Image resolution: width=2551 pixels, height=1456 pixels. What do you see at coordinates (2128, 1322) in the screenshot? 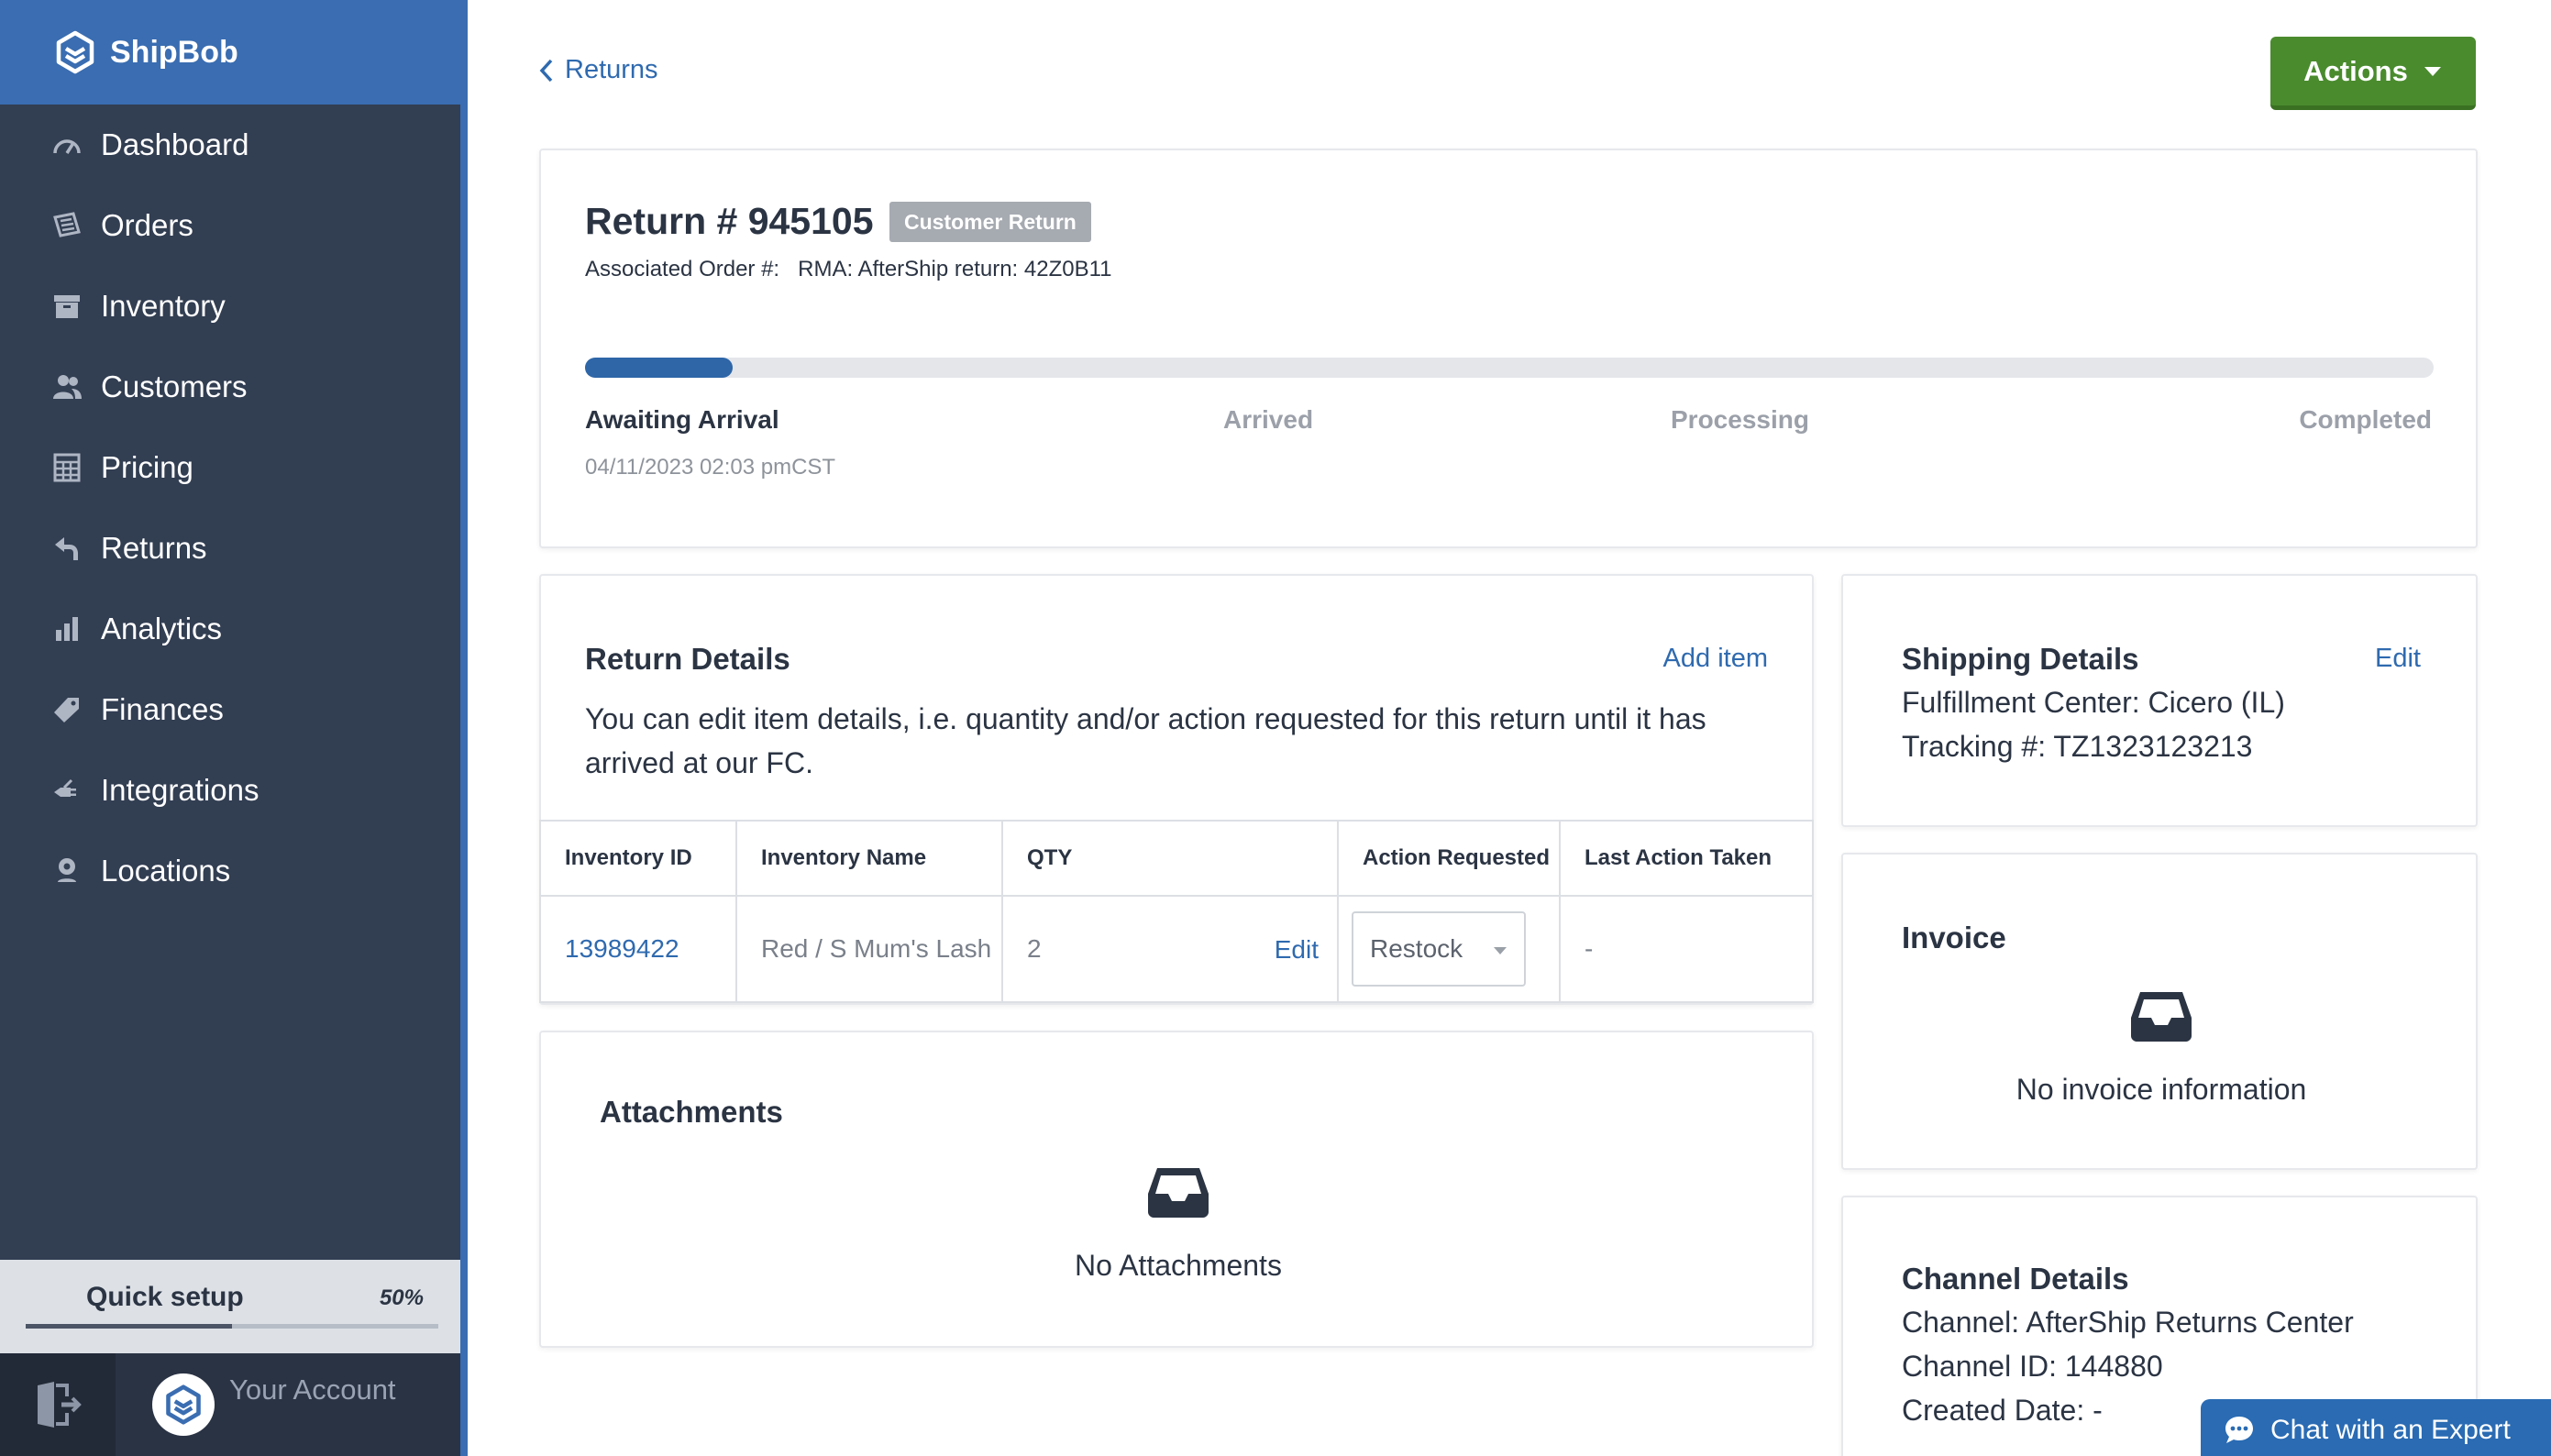
I see `channel-name-text: Channel: AfterShip Returns Center` at bounding box center [2128, 1322].